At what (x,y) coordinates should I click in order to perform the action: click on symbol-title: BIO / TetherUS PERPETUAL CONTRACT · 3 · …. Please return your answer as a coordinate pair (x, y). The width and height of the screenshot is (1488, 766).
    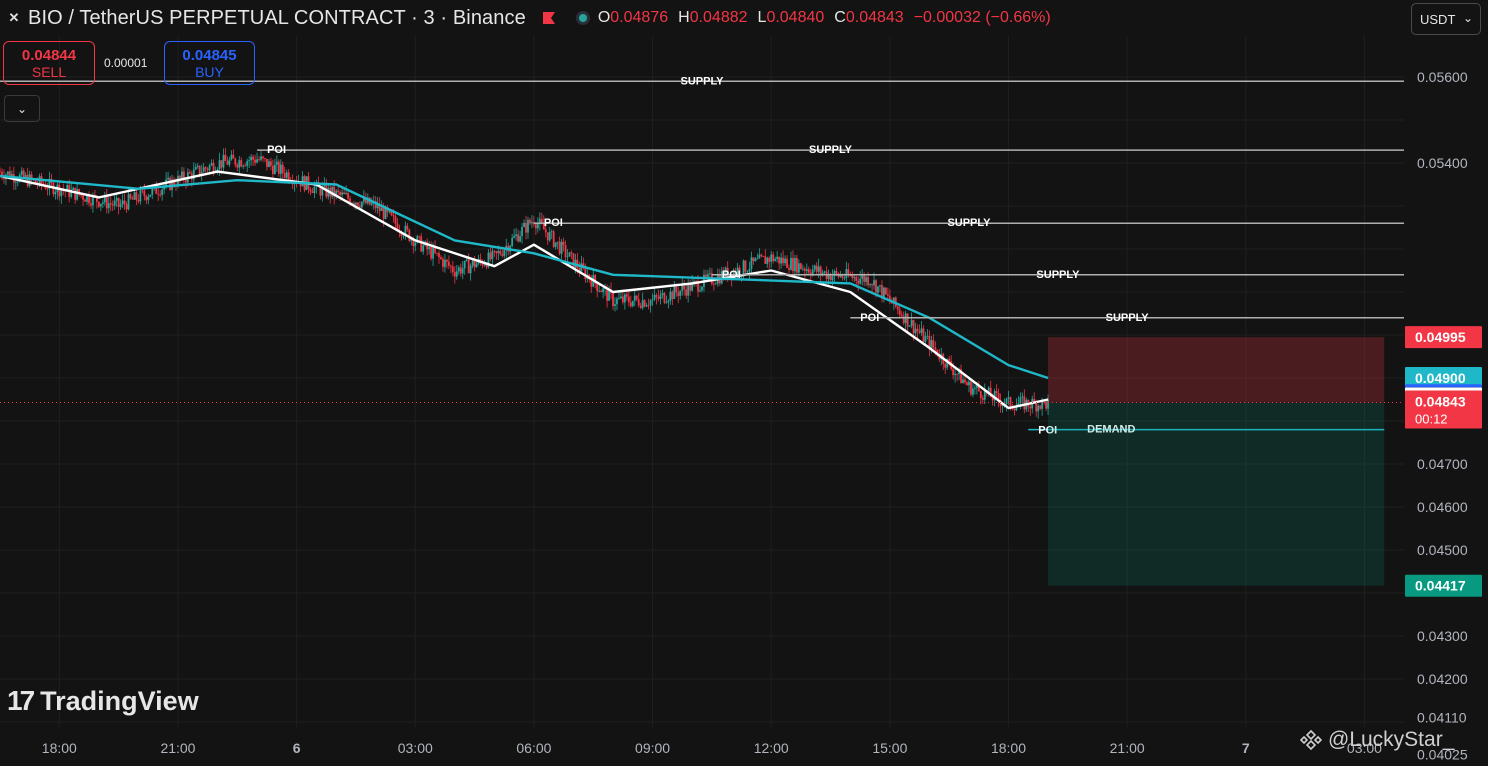
    Looking at the image, I should click on (277, 18).